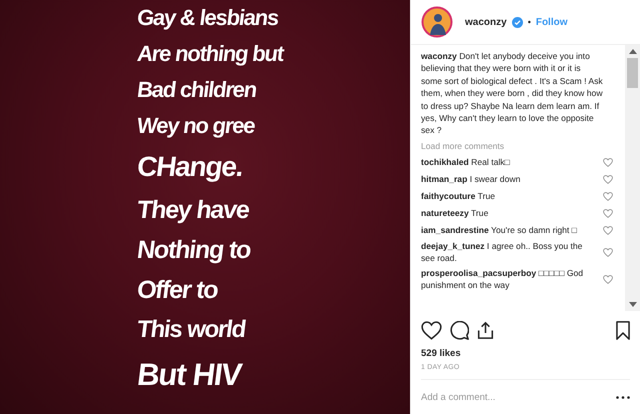 This screenshot has width=640, height=414. What do you see at coordinates (623, 397) in the screenshot?
I see `more-options-icon` at bounding box center [623, 397].